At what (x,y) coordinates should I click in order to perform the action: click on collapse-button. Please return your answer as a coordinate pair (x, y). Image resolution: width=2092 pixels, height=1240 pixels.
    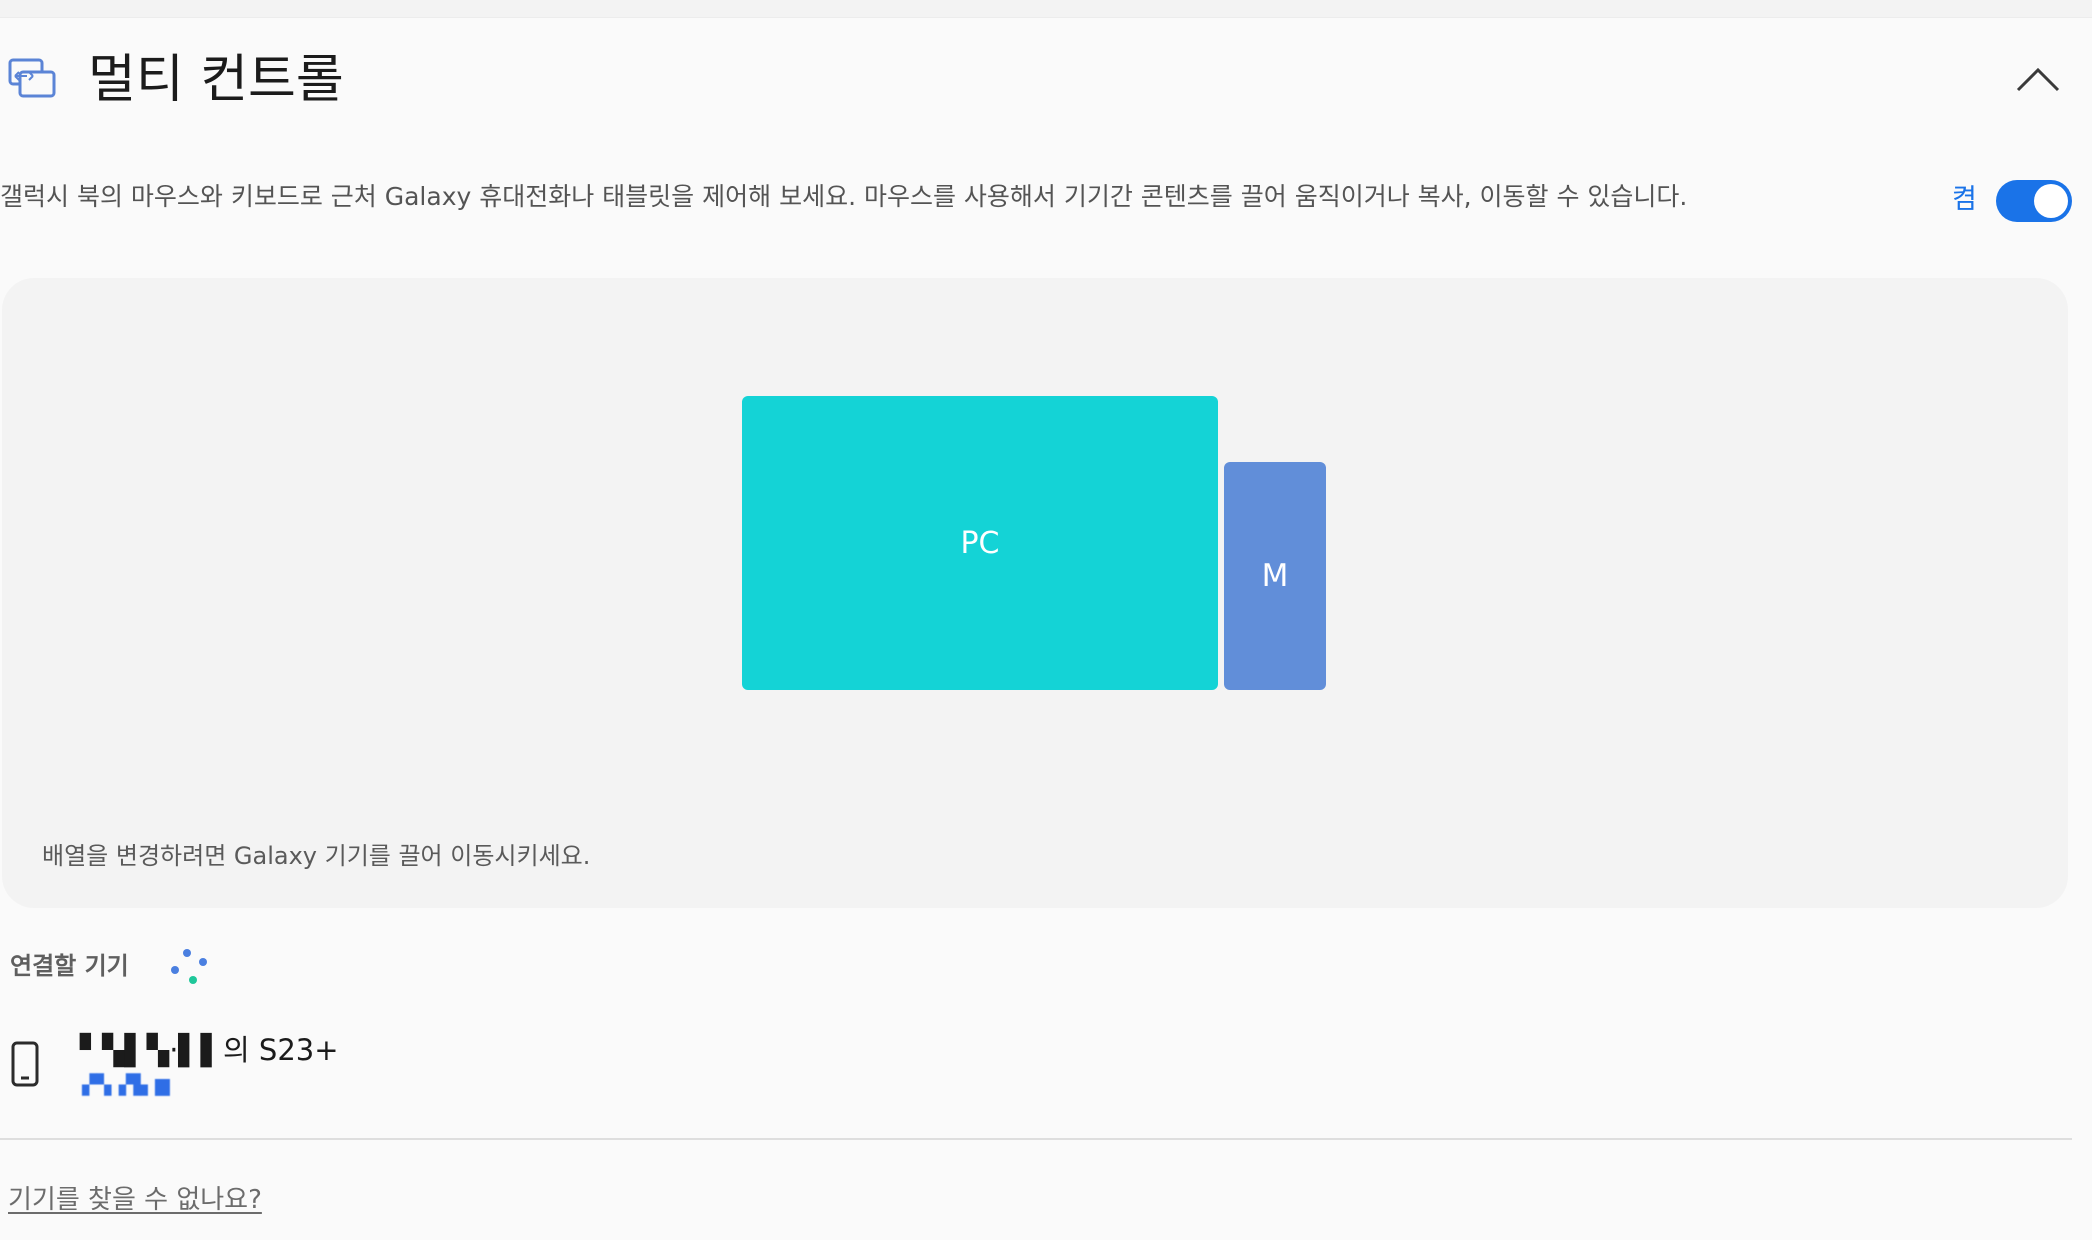
    Looking at the image, I should click on (2038, 80).